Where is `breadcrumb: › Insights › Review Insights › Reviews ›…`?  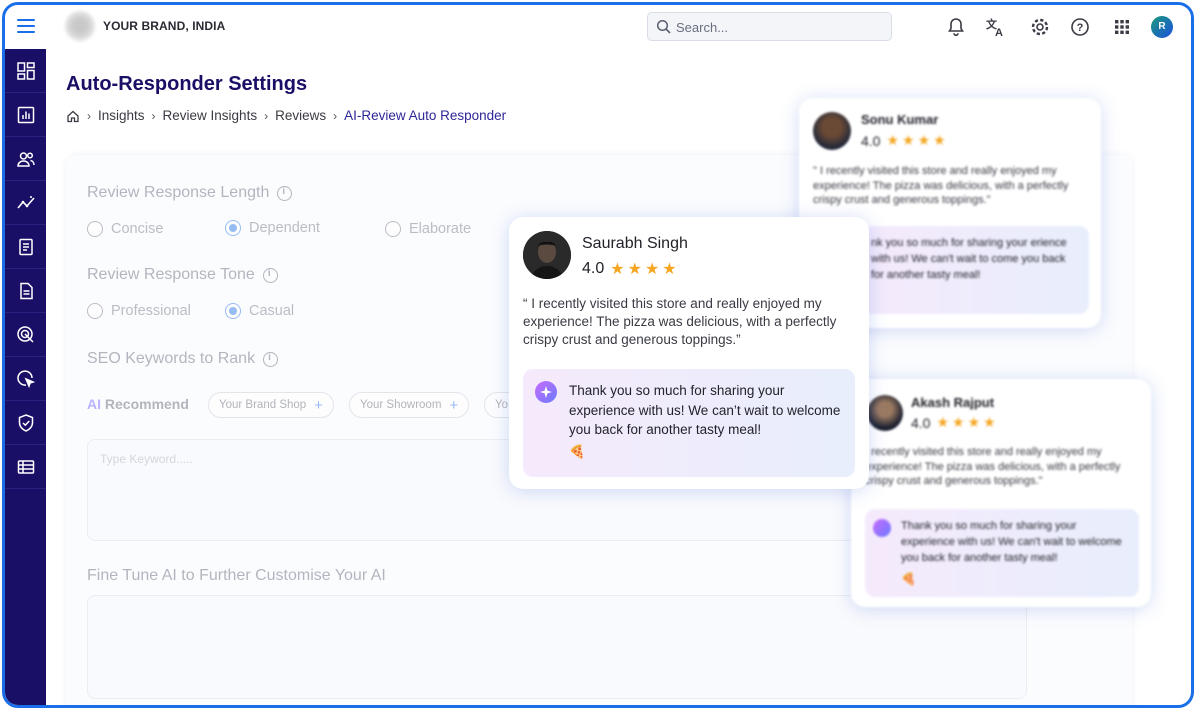
breadcrumb: › Insights › Review Insights › Reviews ›… is located at coordinates (286, 115).